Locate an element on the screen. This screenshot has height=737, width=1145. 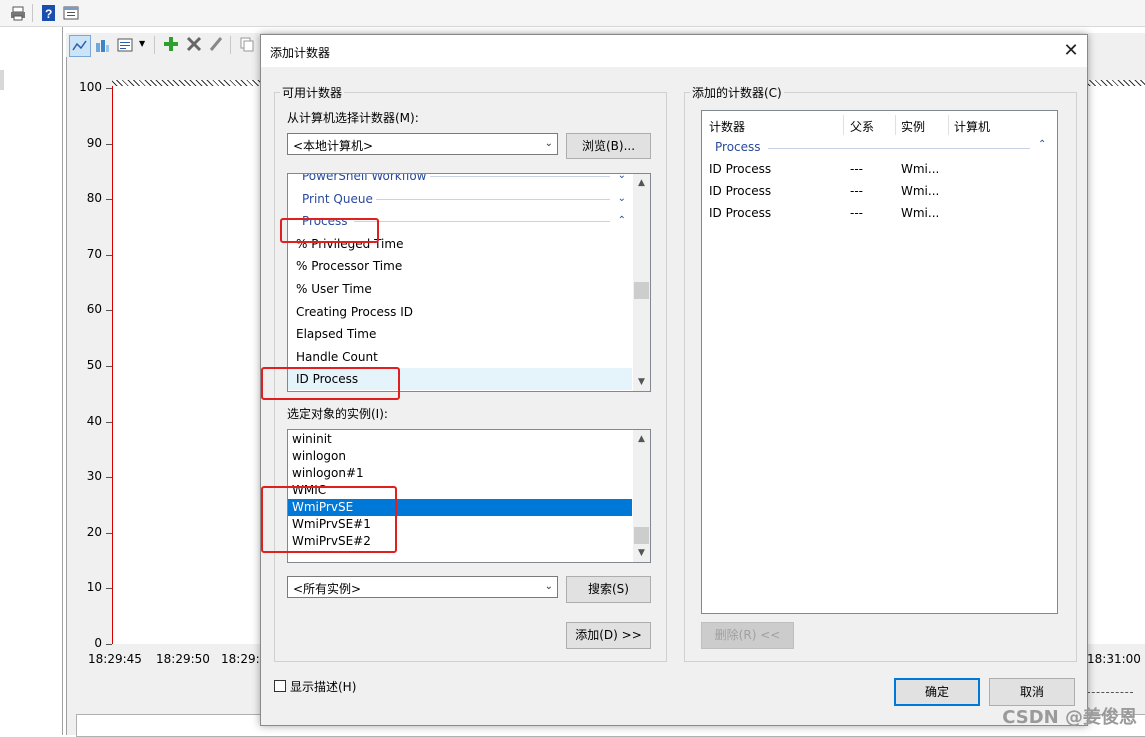
annotation-box-process is located at coordinates (329, 230).